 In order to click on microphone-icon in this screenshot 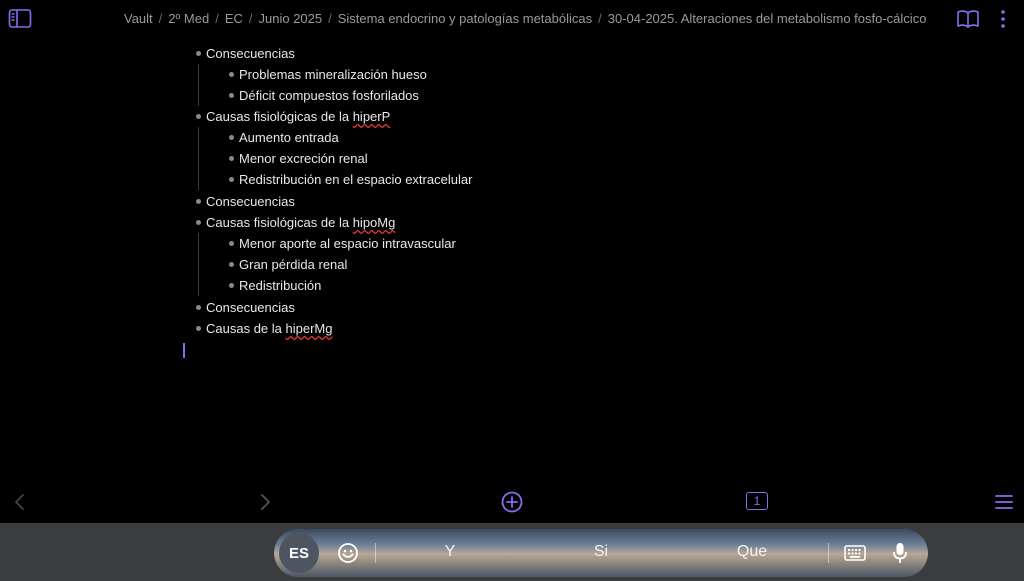, I will do `click(900, 553)`.